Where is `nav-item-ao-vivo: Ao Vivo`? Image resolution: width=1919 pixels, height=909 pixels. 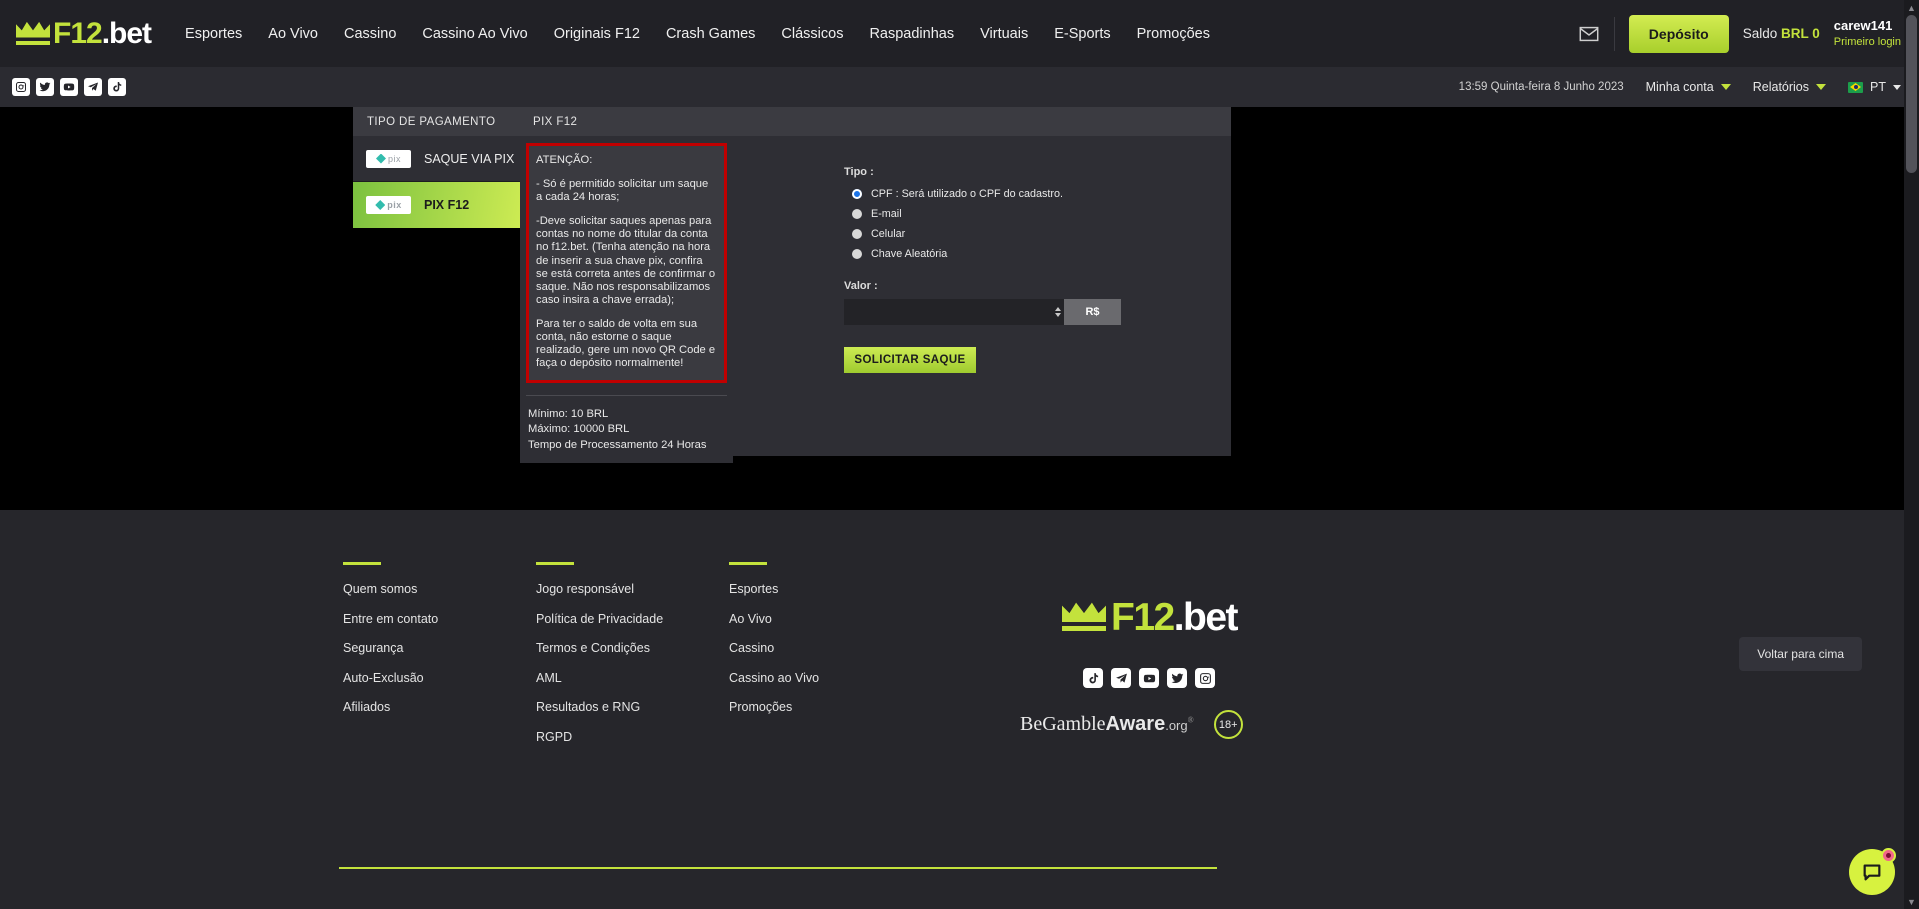 nav-item-ao-vivo: Ao Vivo is located at coordinates (293, 34).